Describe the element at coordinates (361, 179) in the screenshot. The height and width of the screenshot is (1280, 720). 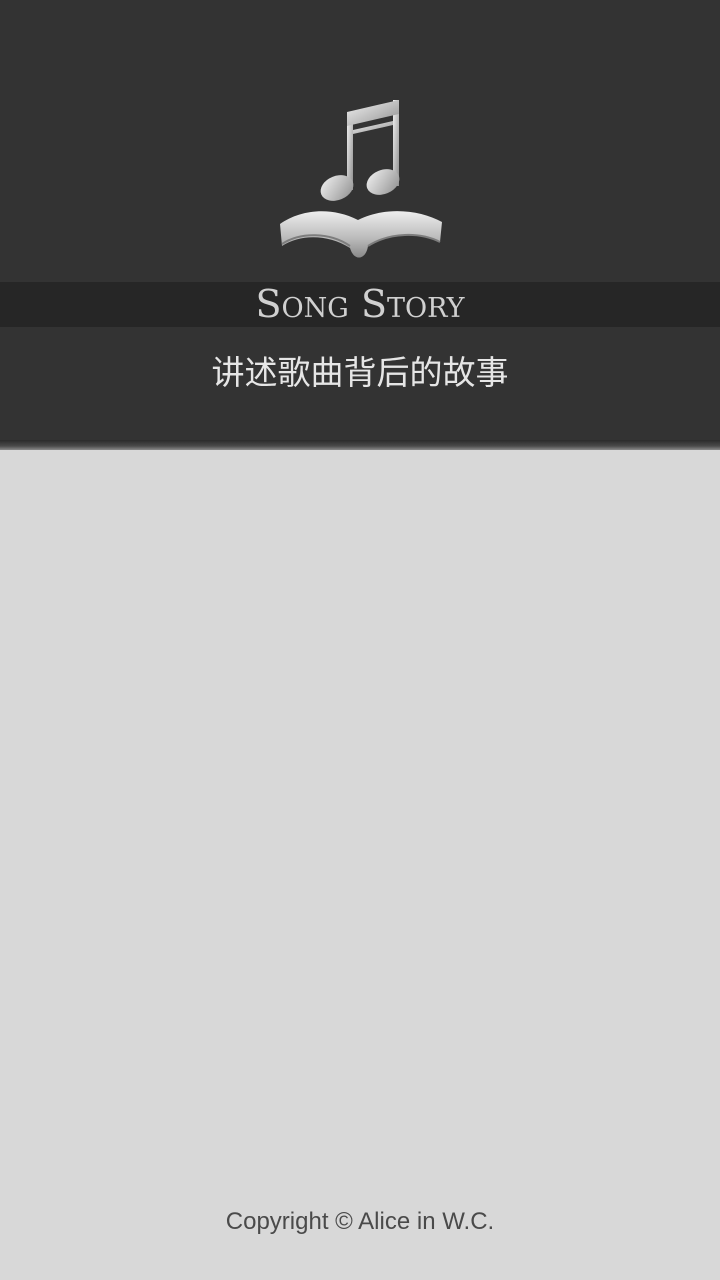
I see `music-note-book-icon` at that location.